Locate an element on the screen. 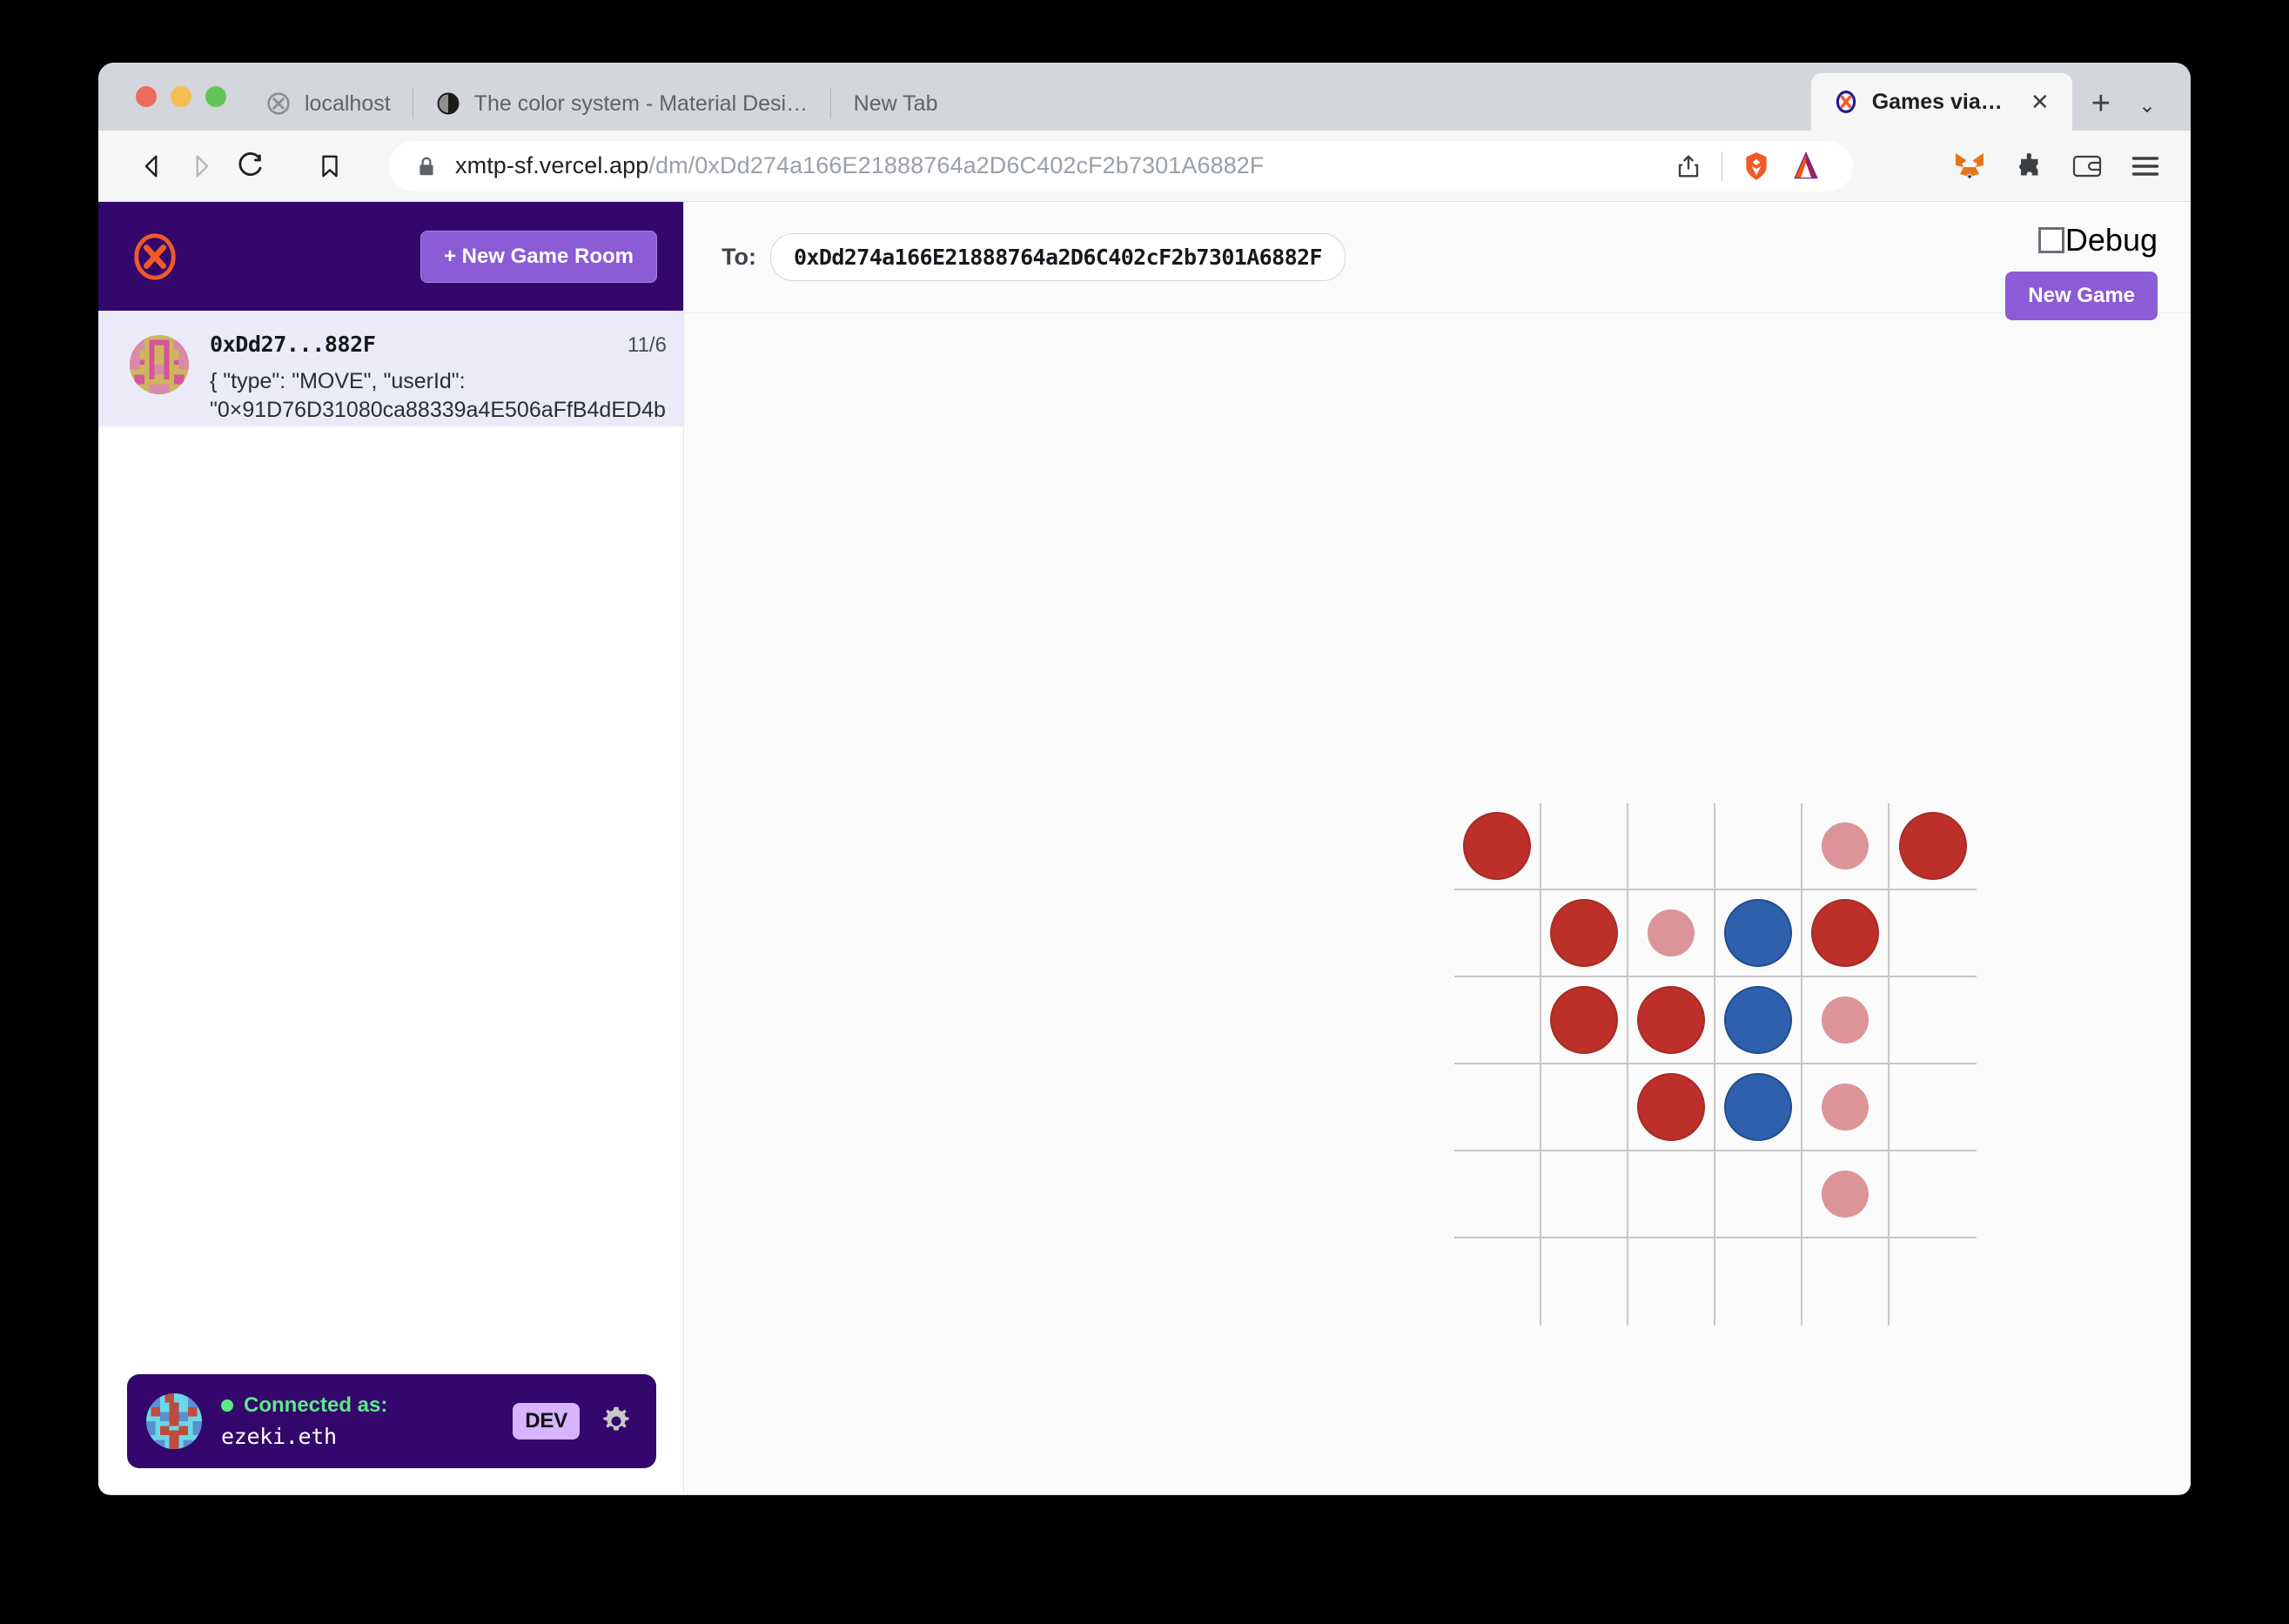 The height and width of the screenshot is (1624, 2289). reload-icon is located at coordinates (249, 166).